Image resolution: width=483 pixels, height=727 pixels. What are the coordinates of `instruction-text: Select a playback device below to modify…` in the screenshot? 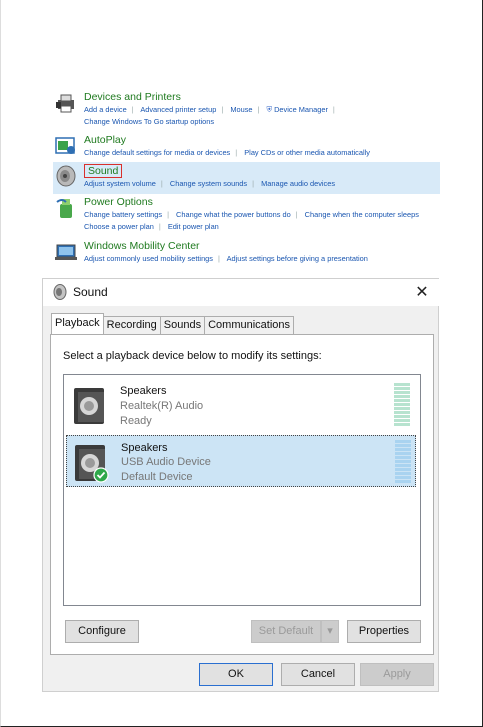 It's located at (192, 356).